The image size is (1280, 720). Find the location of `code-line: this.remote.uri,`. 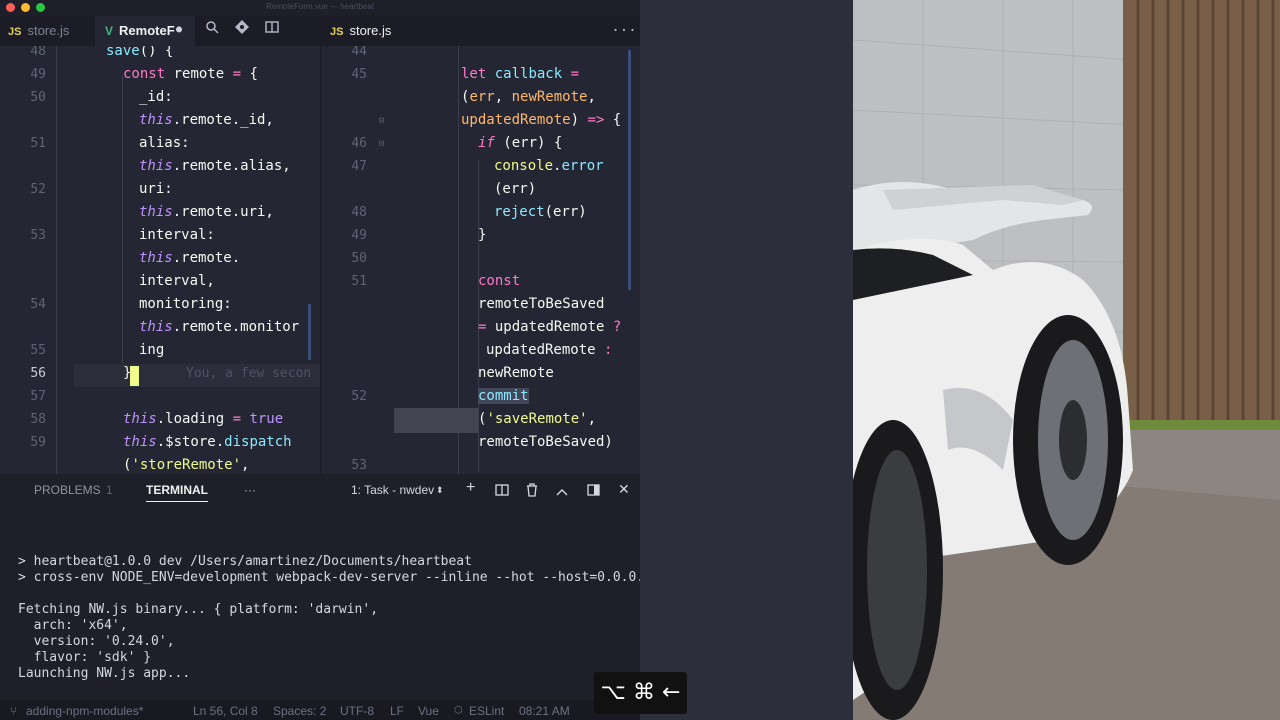

code-line: this.remote.uri, is located at coordinates (206, 212).